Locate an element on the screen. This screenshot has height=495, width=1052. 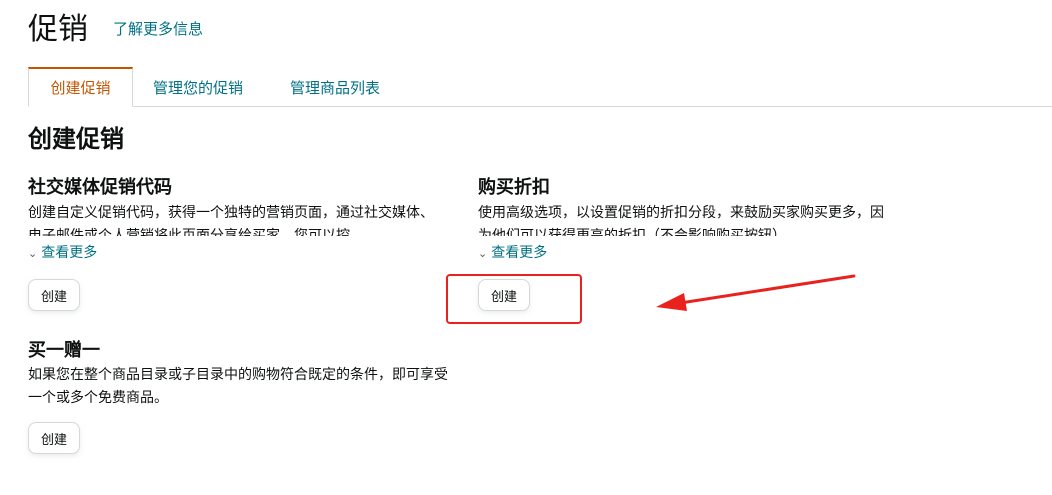
card-purchase-discount-see-more: ⌄ 查看更多 is located at coordinates (684, 253).